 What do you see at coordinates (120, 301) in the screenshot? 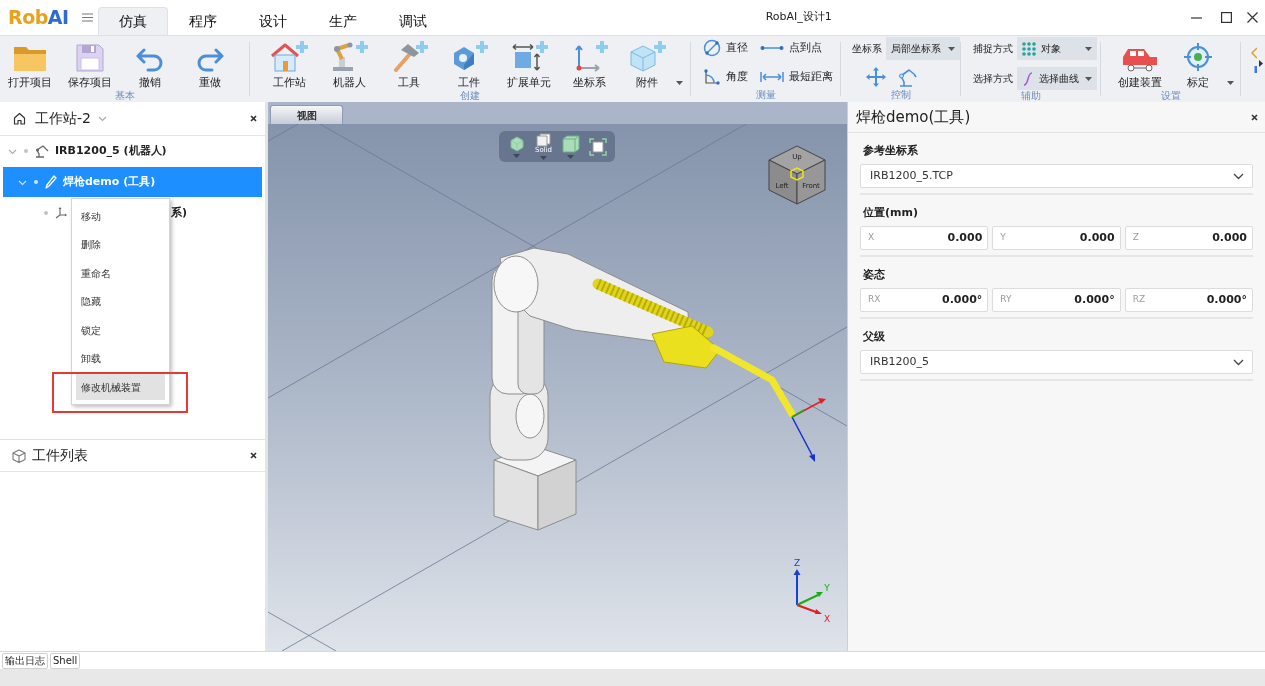
I see `menu-item: 隐藏` at bounding box center [120, 301].